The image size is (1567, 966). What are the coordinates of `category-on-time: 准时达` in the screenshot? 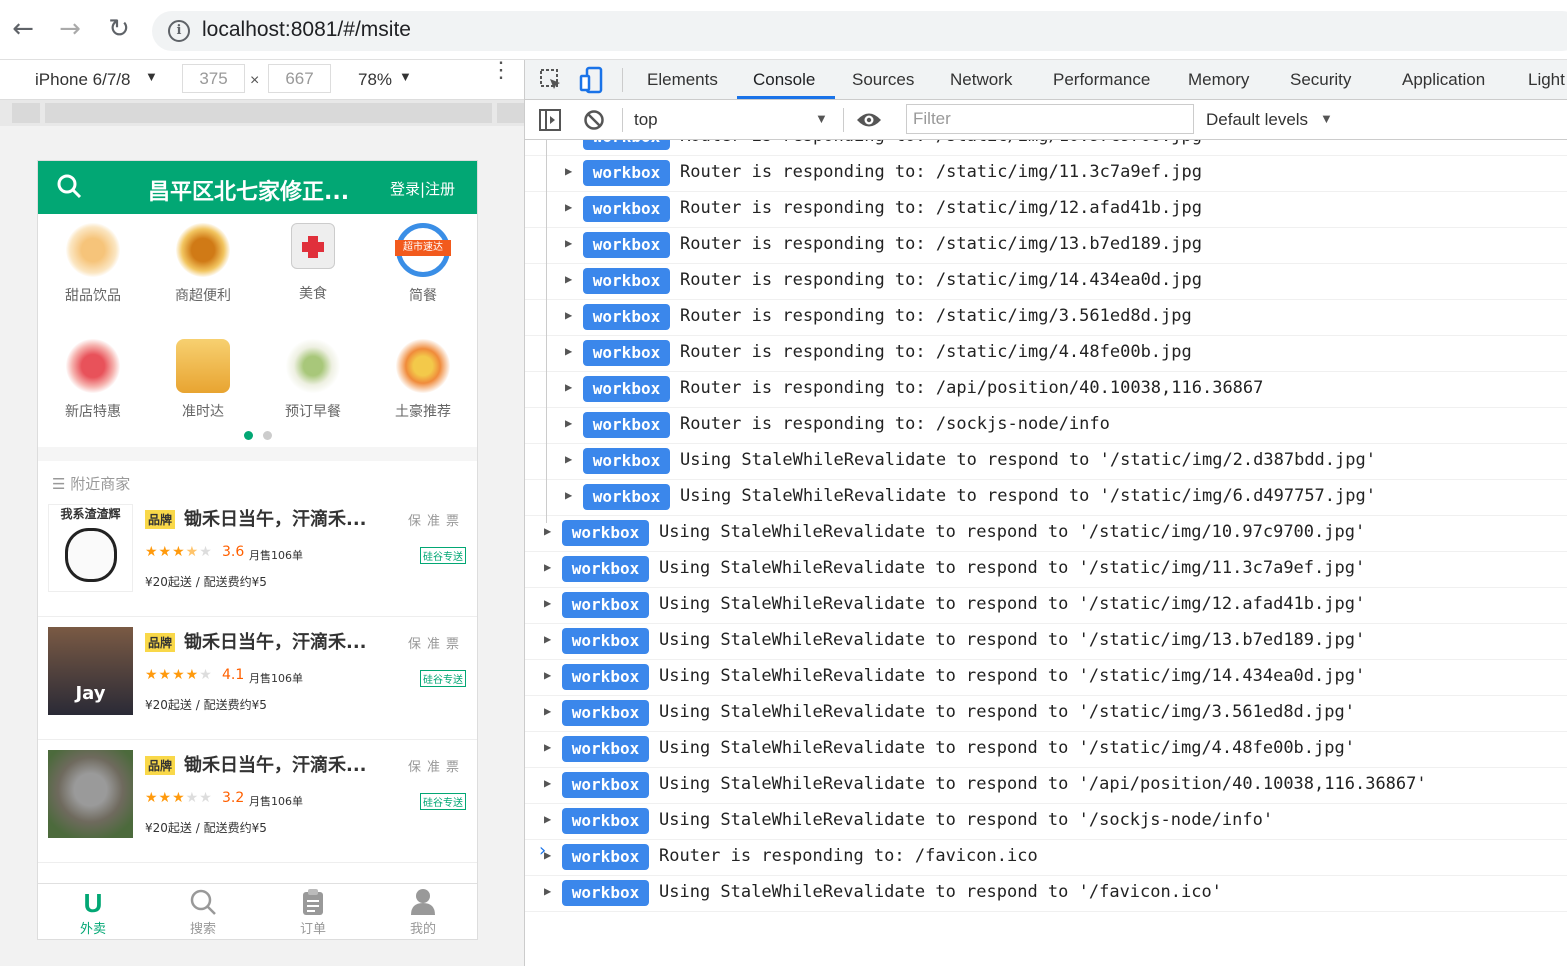 It's located at (203, 380).